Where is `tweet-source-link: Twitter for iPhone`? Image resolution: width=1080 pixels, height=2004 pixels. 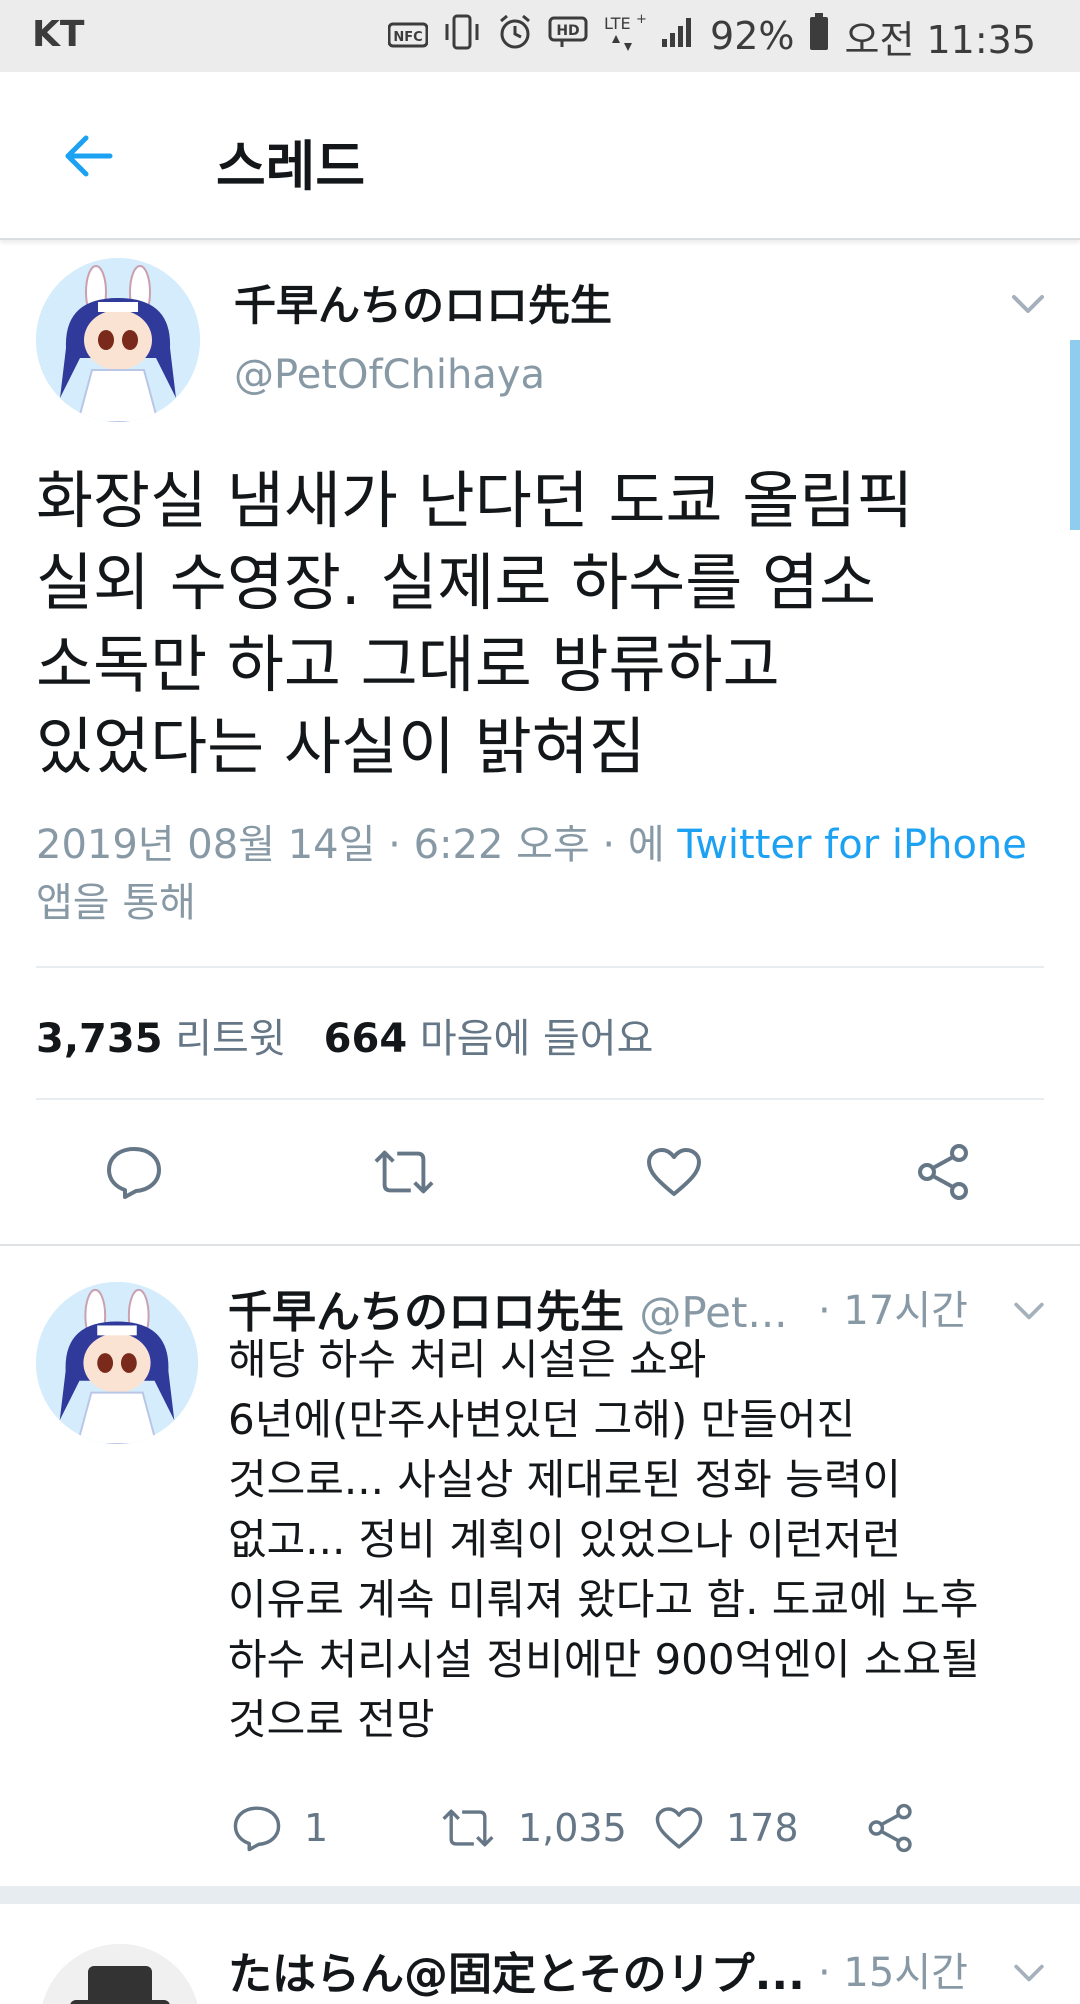
tweet-source-link: Twitter for iPhone is located at coordinates (852, 845).